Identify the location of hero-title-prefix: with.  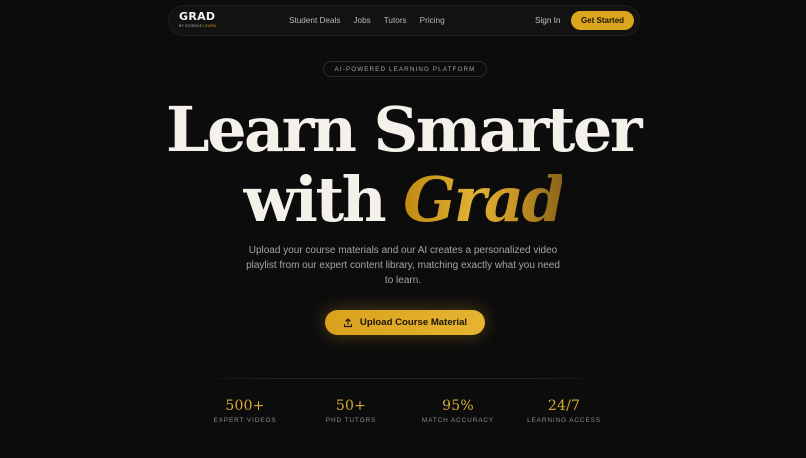
(323, 199).